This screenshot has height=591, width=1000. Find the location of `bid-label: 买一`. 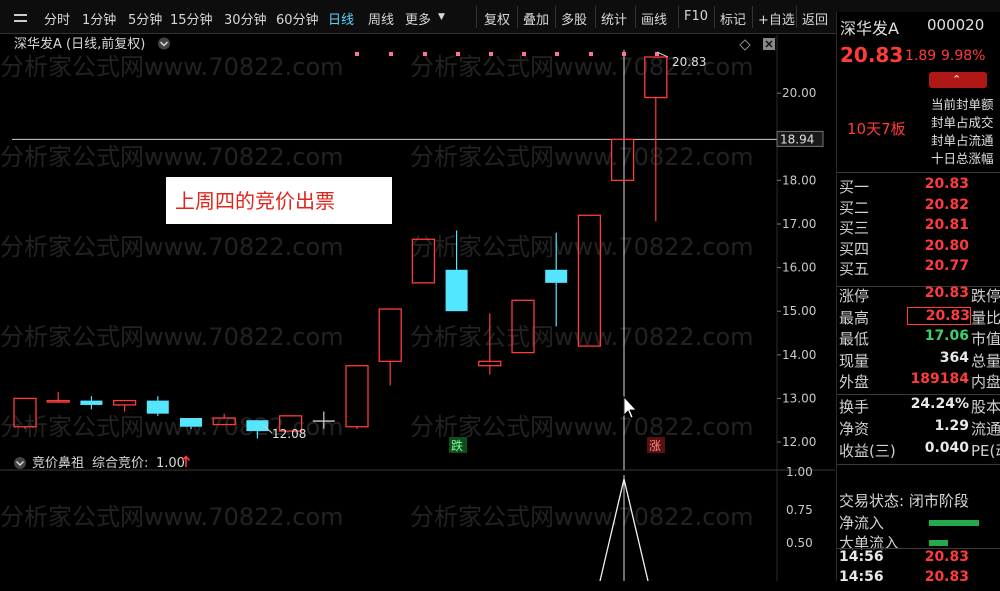

bid-label: 买一 is located at coordinates (854, 187).